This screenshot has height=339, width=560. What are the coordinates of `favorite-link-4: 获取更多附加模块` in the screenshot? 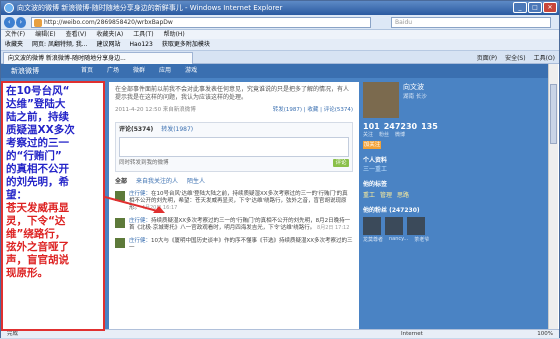 It's located at (186, 44).